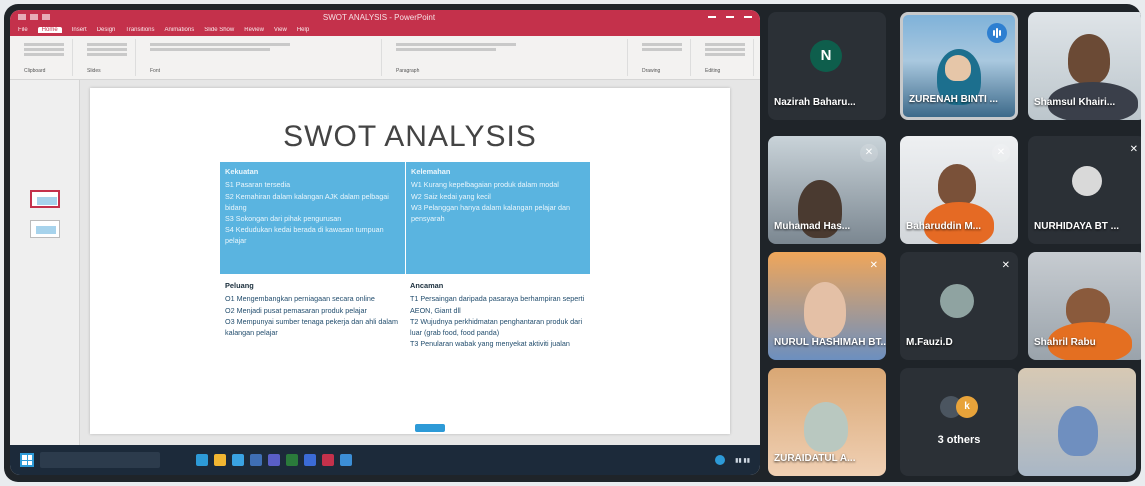  I want to click on slide-action-button, so click(430, 428).